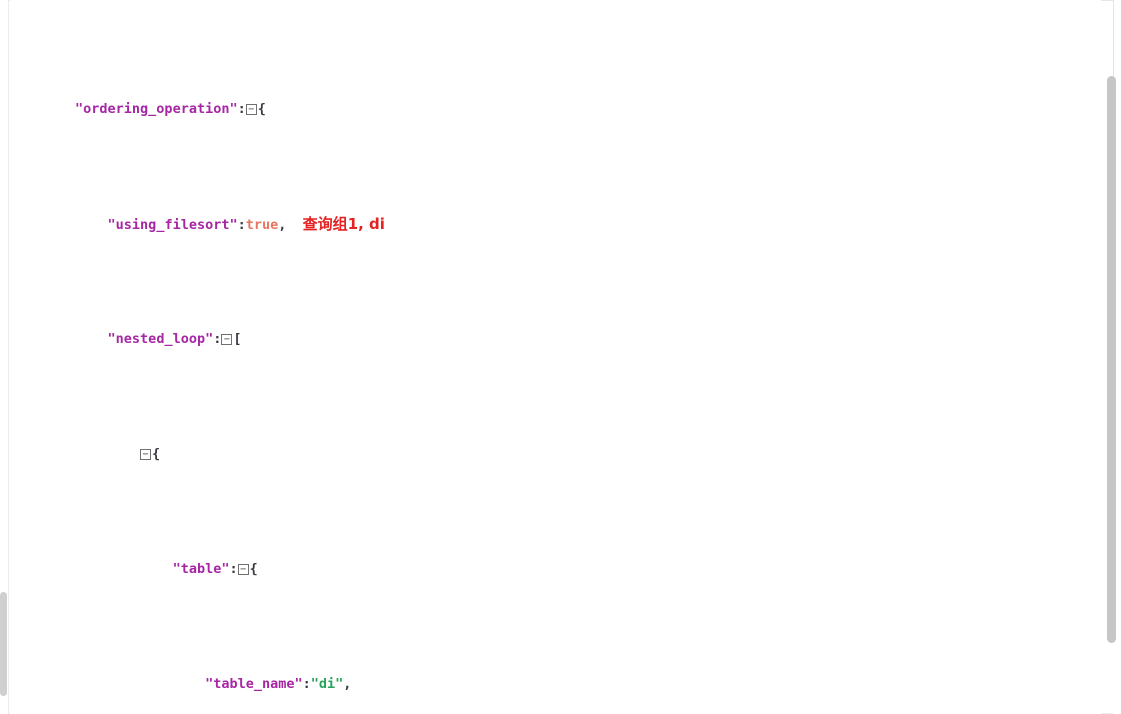 The image size is (1121, 714). What do you see at coordinates (201, 569) in the screenshot?
I see `json-key-table: "table"` at bounding box center [201, 569].